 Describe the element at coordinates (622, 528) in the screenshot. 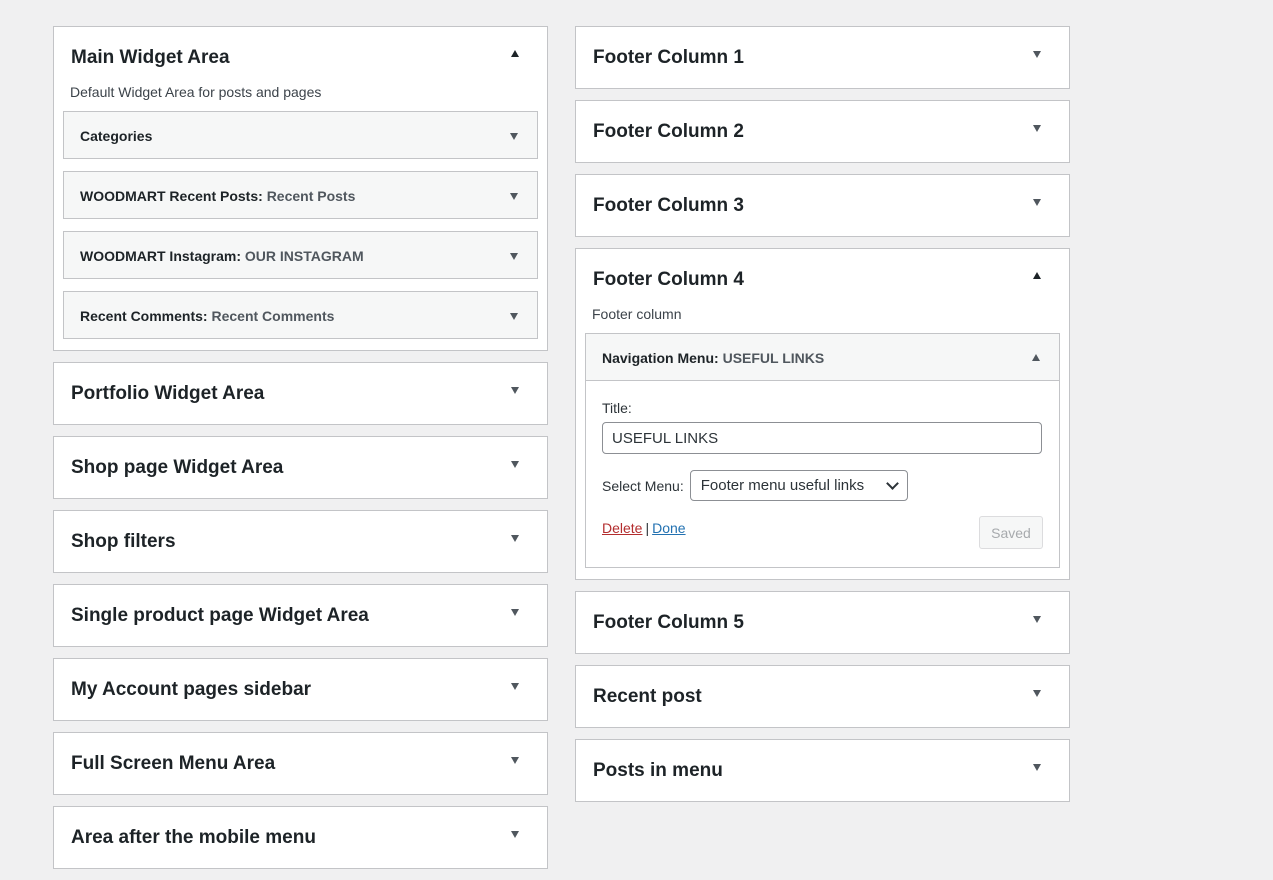

I see `delete-link: Delete` at that location.